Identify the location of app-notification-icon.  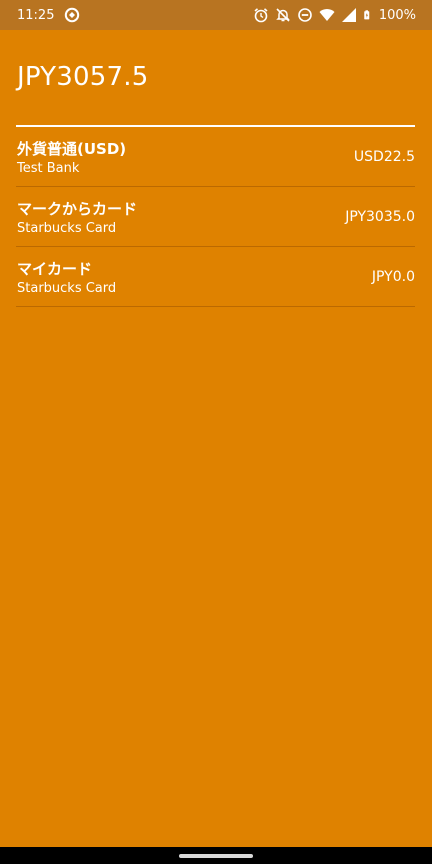
(72, 15).